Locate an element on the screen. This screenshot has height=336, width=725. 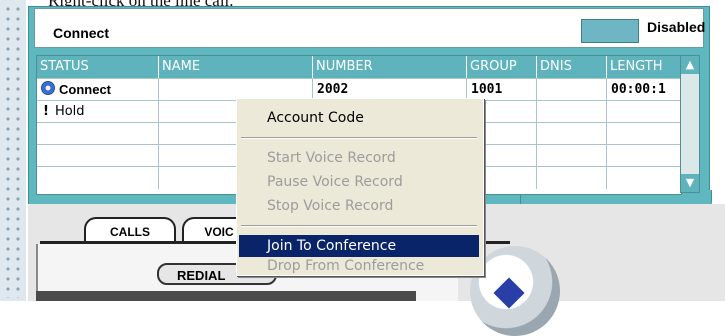
status-cell: Connect is located at coordinates (98, 90).